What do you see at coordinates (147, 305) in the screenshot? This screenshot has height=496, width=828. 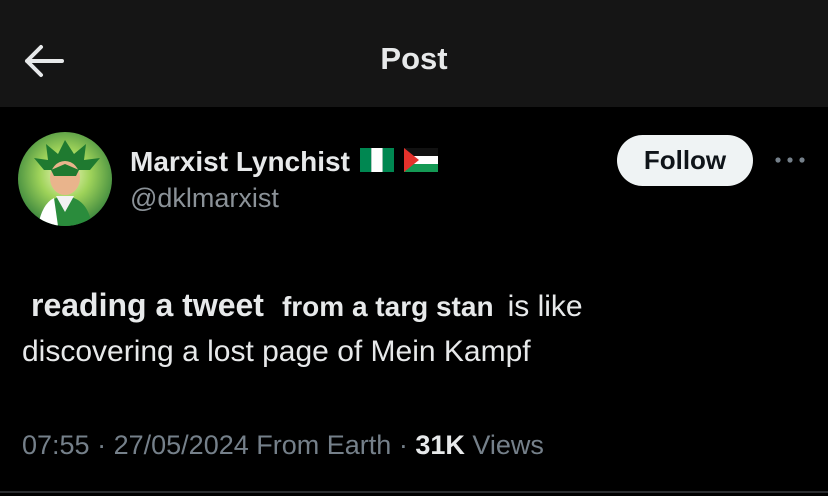 I see `tweet-bold-text-1: reading a tweet` at bounding box center [147, 305].